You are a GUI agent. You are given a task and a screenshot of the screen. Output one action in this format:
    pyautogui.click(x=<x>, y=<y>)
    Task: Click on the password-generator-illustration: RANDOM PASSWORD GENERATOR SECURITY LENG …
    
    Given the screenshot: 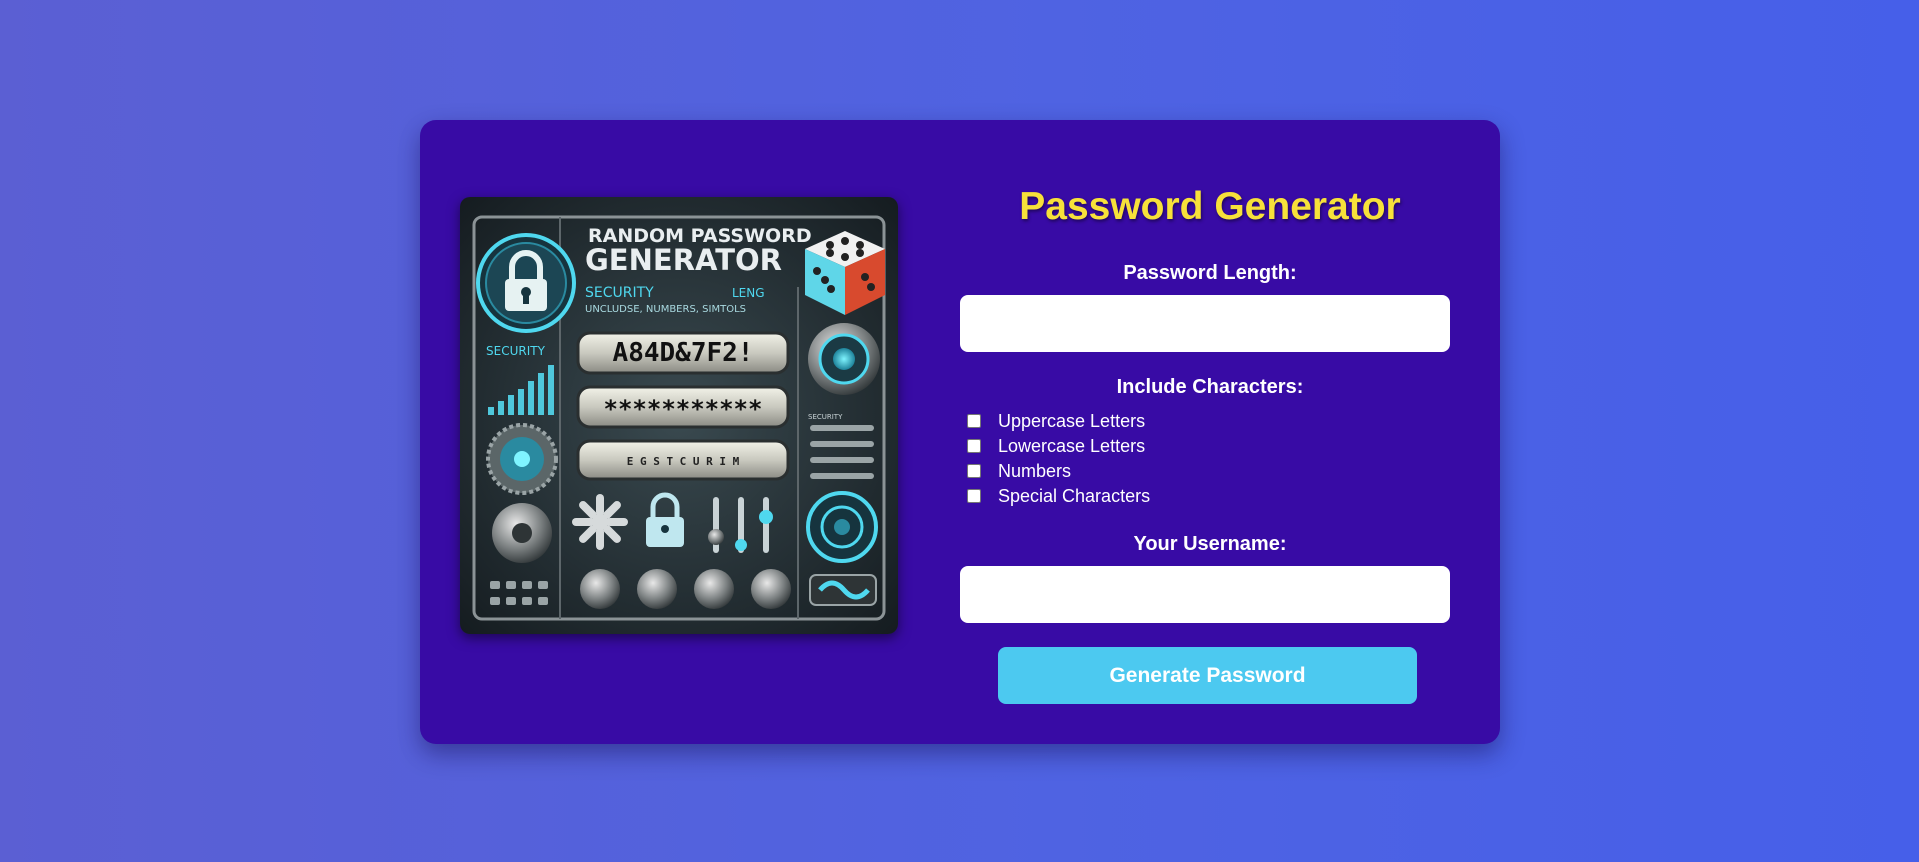 What is the action you would take?
    pyautogui.click(x=679, y=415)
    